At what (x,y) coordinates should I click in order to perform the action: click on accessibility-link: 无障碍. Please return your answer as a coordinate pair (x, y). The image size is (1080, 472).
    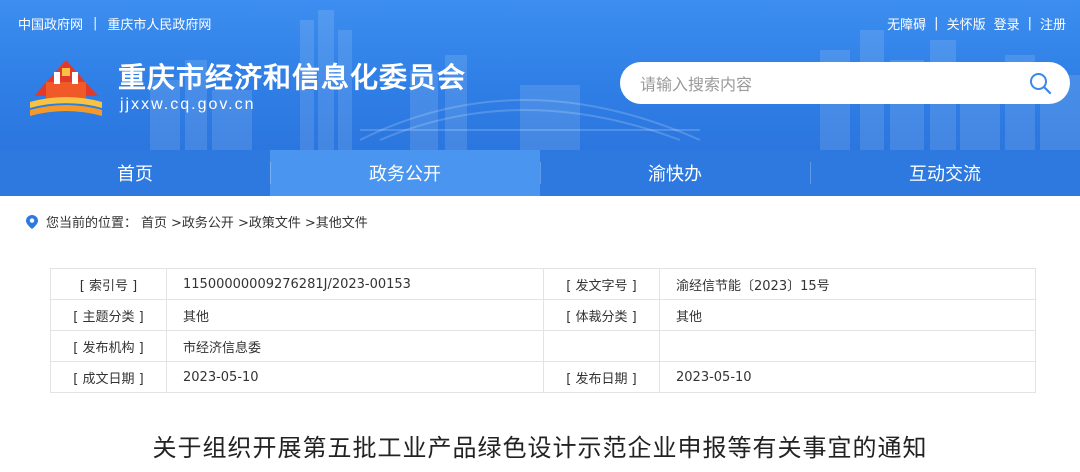
    Looking at the image, I should click on (906, 23).